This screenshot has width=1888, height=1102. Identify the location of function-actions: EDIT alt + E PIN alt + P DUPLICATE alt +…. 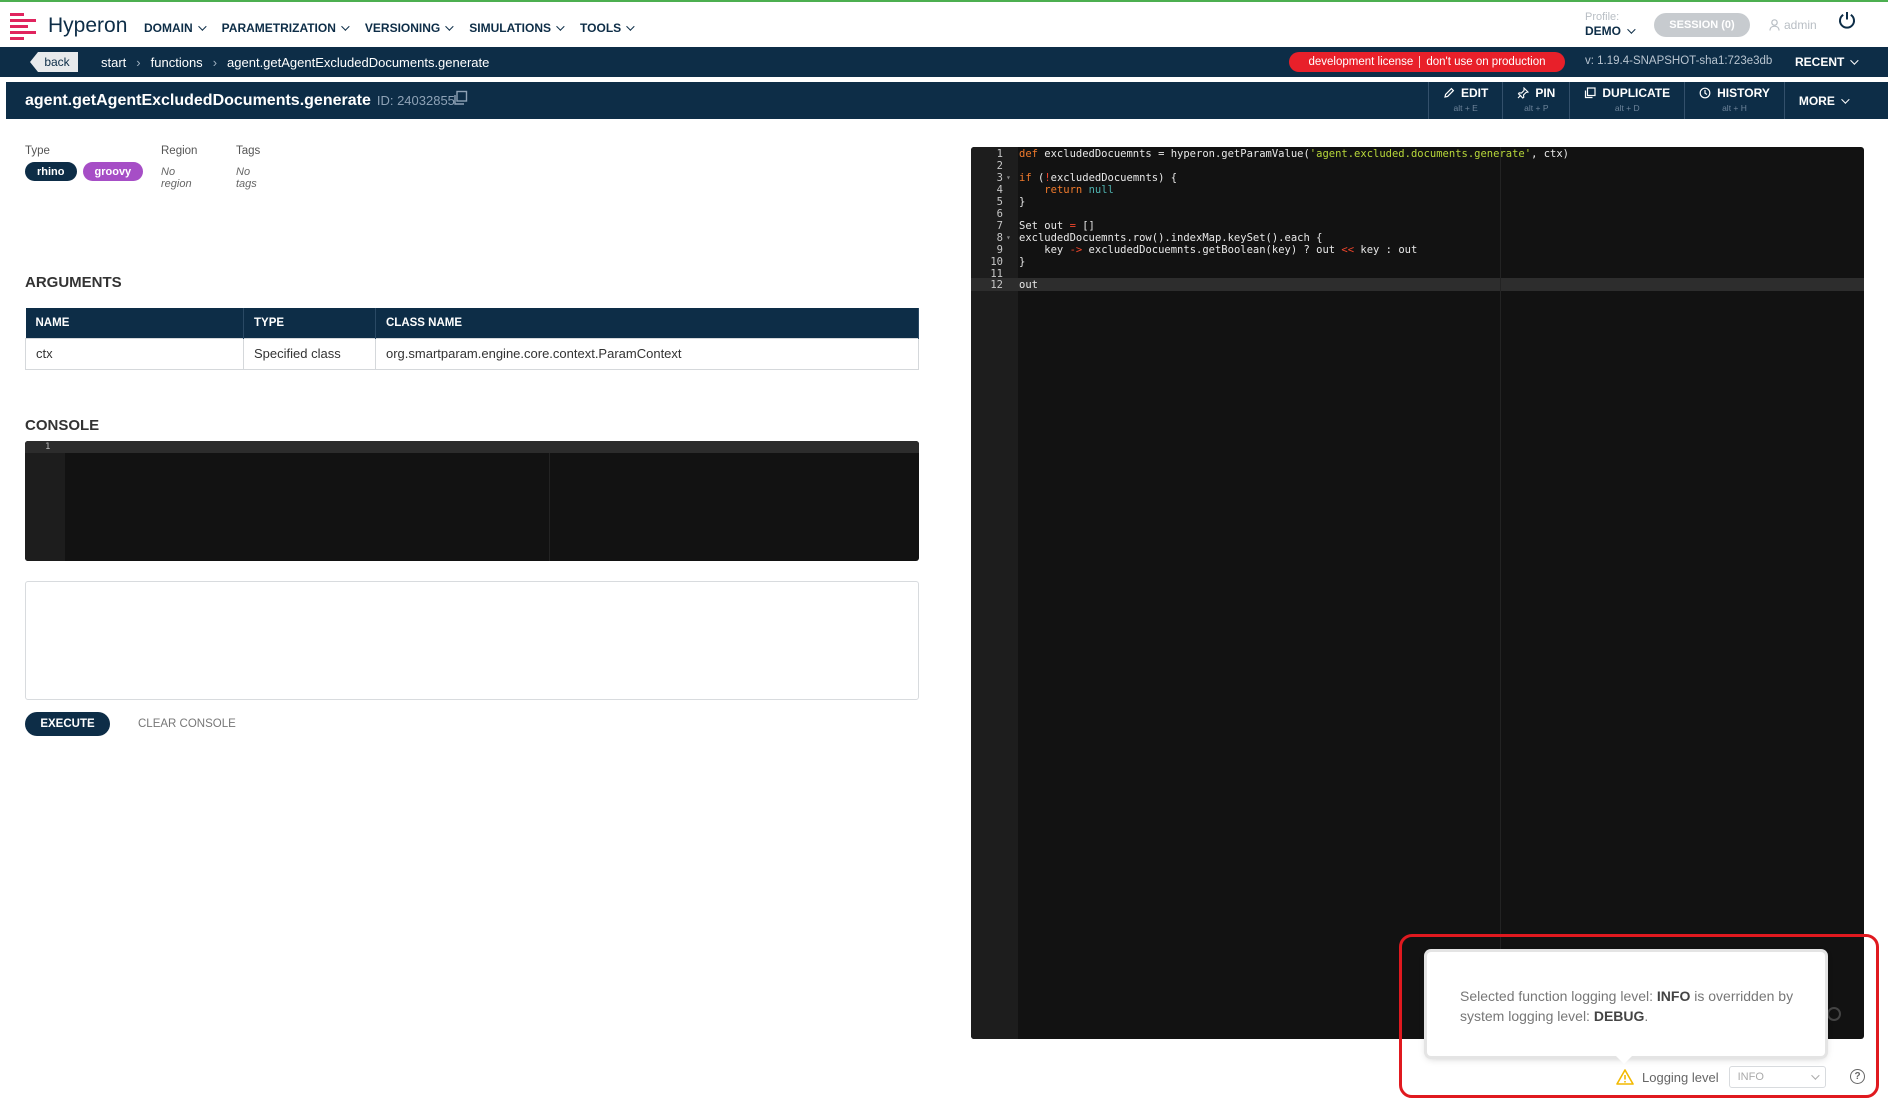
(1644, 100).